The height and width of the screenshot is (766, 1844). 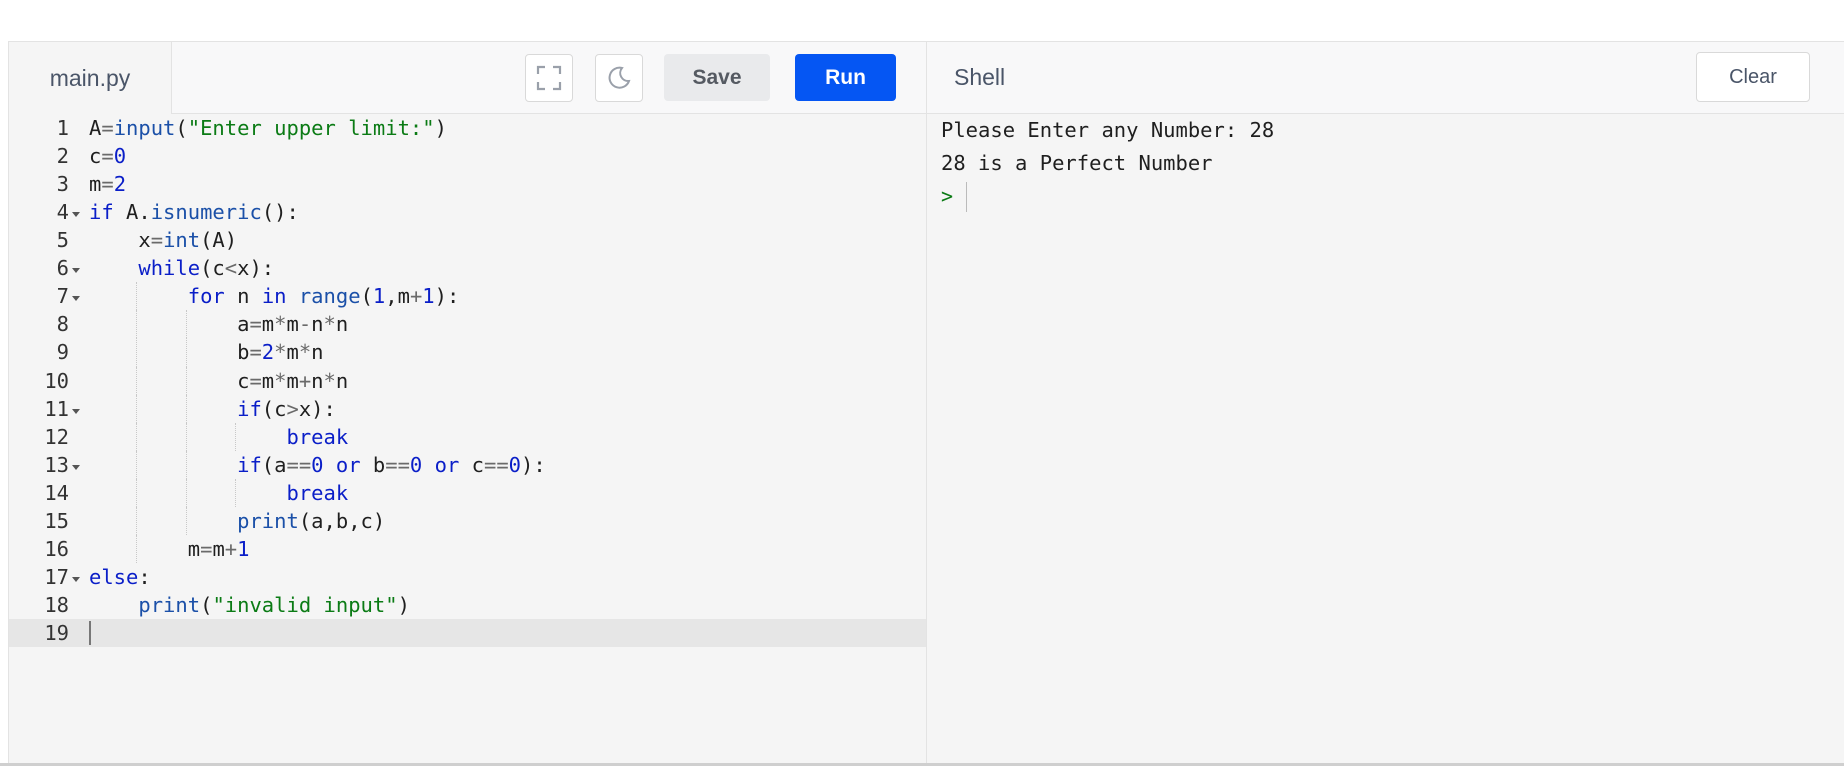 What do you see at coordinates (467, 633) in the screenshot?
I see `code-line: 19` at bounding box center [467, 633].